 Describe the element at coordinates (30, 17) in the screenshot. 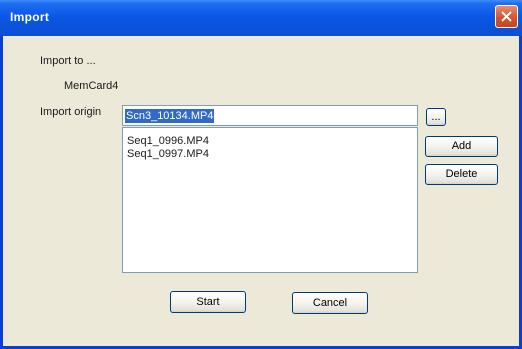

I see `window-title: Import` at that location.